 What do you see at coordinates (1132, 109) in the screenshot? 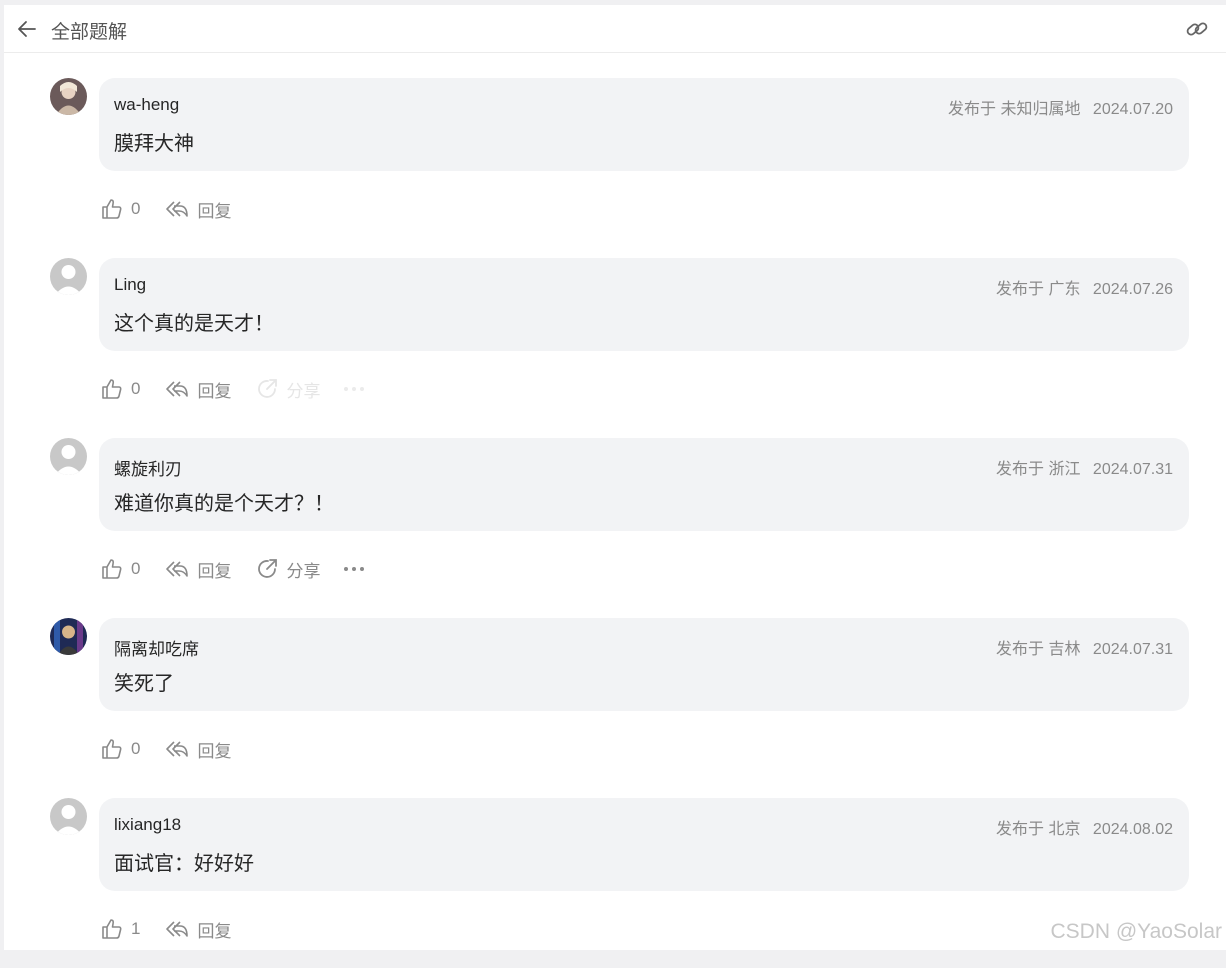
I see `post-date: 2024.07.20` at bounding box center [1132, 109].